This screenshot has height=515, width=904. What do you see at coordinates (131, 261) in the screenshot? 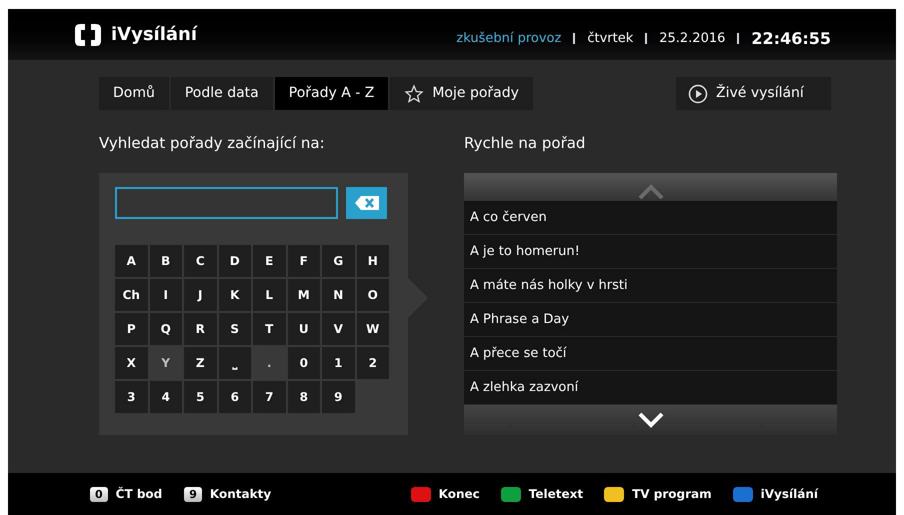
I see `keyboard-key: A` at bounding box center [131, 261].